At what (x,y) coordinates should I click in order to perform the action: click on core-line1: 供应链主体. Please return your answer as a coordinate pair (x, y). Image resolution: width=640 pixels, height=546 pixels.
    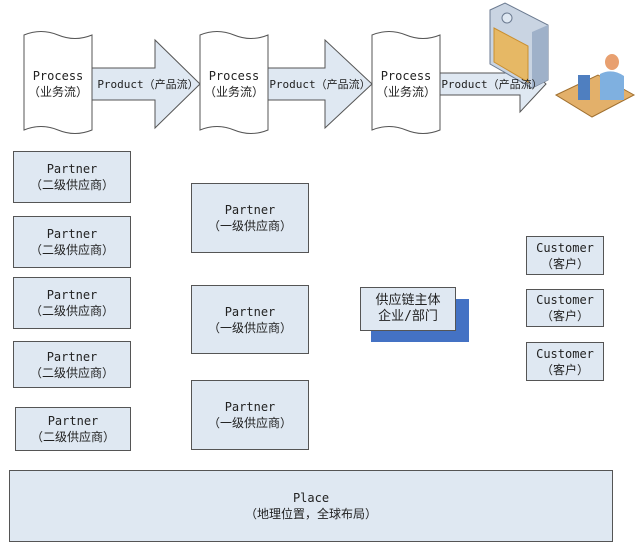
    Looking at the image, I should click on (408, 300).